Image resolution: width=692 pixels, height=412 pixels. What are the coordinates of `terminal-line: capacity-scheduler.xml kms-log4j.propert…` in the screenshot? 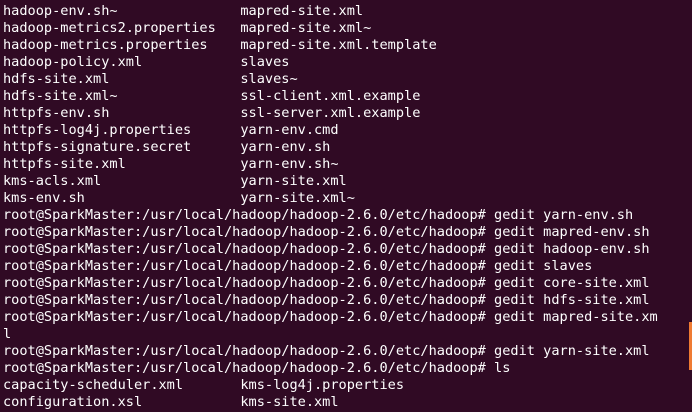 It's located at (204, 385).